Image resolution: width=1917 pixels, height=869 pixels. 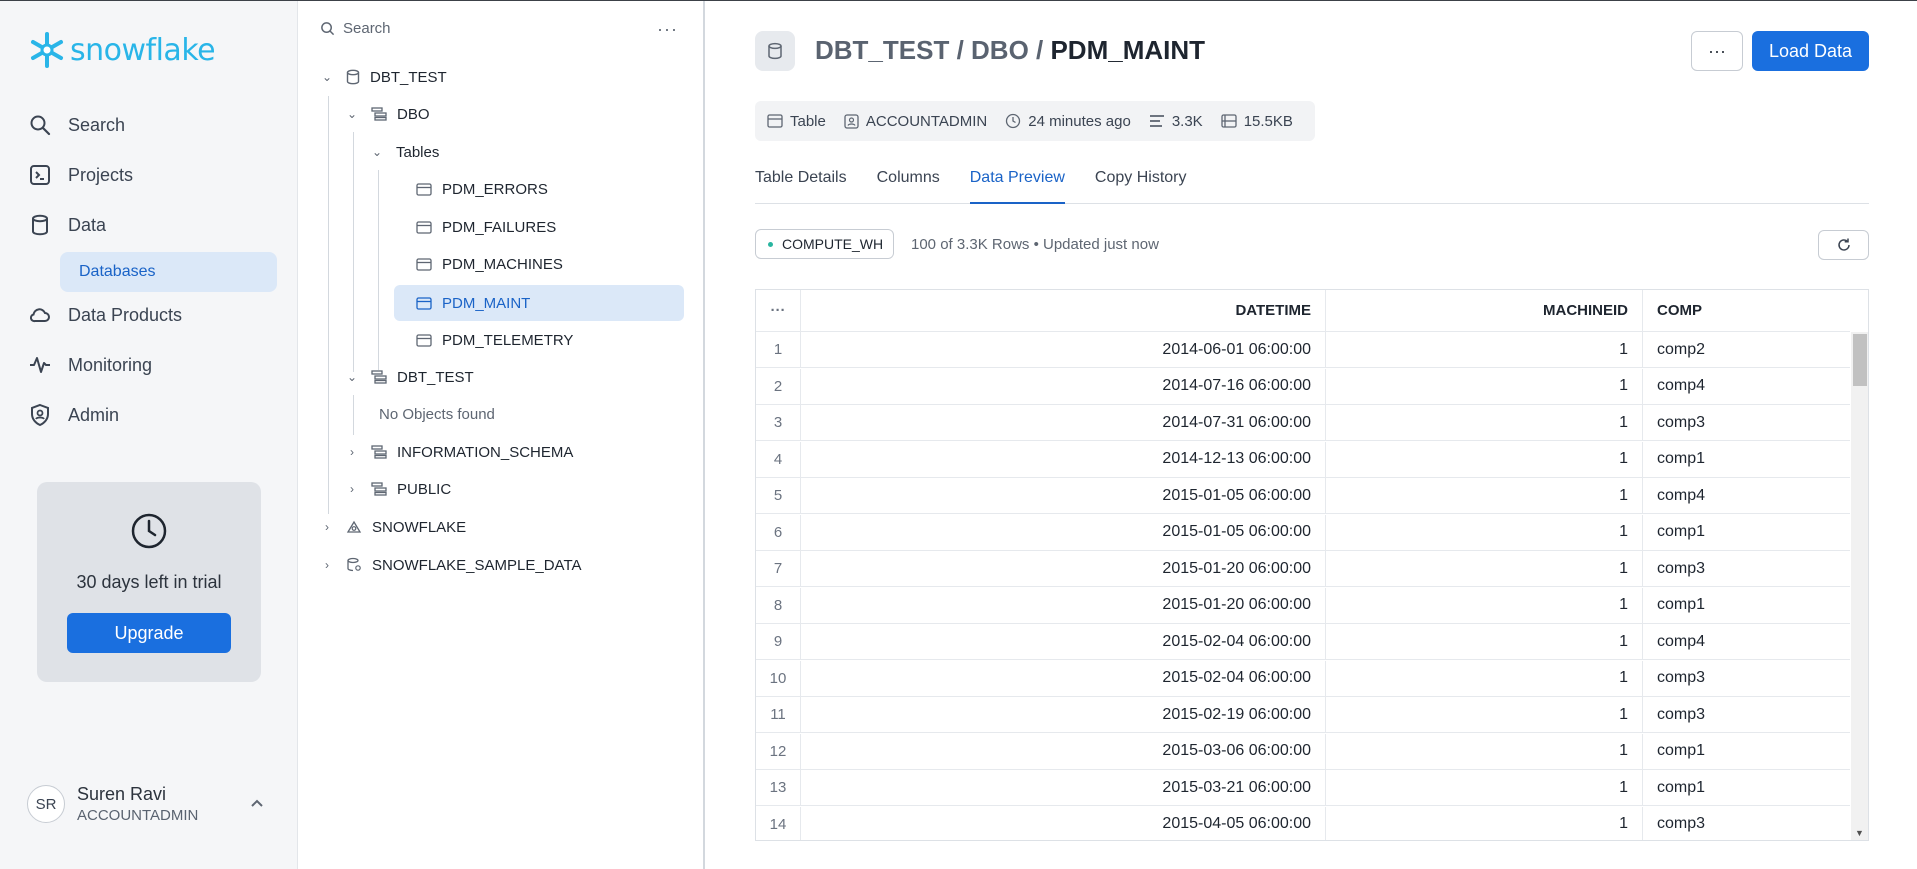 I want to click on tree-node-table-pdm-errors: PDM_ERRORS, so click(x=482, y=189).